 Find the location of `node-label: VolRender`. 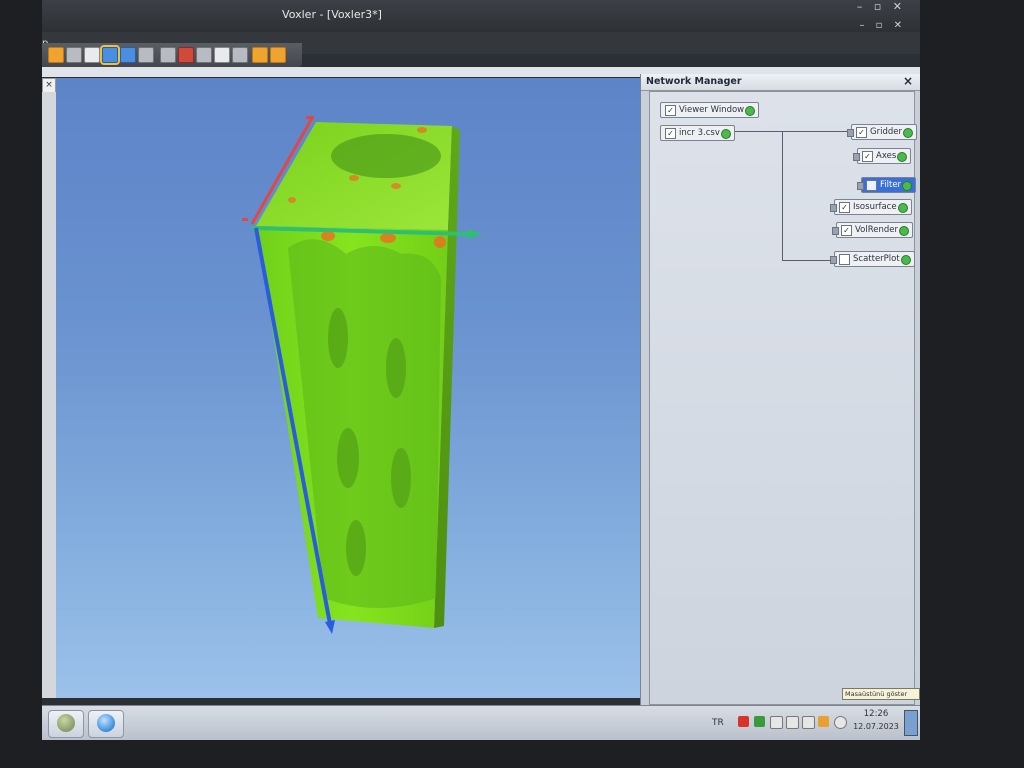

node-label: VolRender is located at coordinates (876, 230).